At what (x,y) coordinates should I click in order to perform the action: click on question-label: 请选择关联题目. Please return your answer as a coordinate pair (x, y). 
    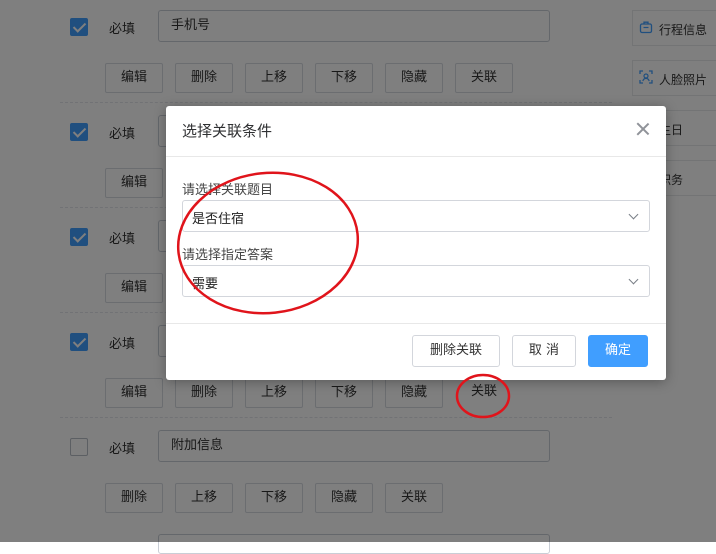
    Looking at the image, I should click on (228, 190).